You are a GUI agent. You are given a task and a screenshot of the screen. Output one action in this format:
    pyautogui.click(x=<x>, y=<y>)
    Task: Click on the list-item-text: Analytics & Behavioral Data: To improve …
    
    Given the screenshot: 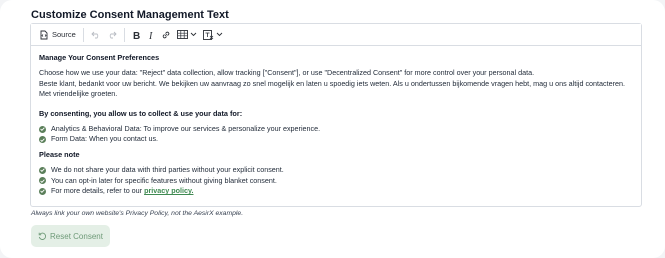 What is the action you would take?
    pyautogui.click(x=186, y=129)
    